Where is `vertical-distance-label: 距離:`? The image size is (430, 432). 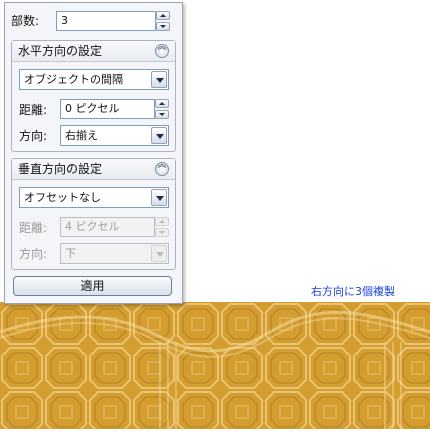 vertical-distance-label: 距離: is located at coordinates (33, 228).